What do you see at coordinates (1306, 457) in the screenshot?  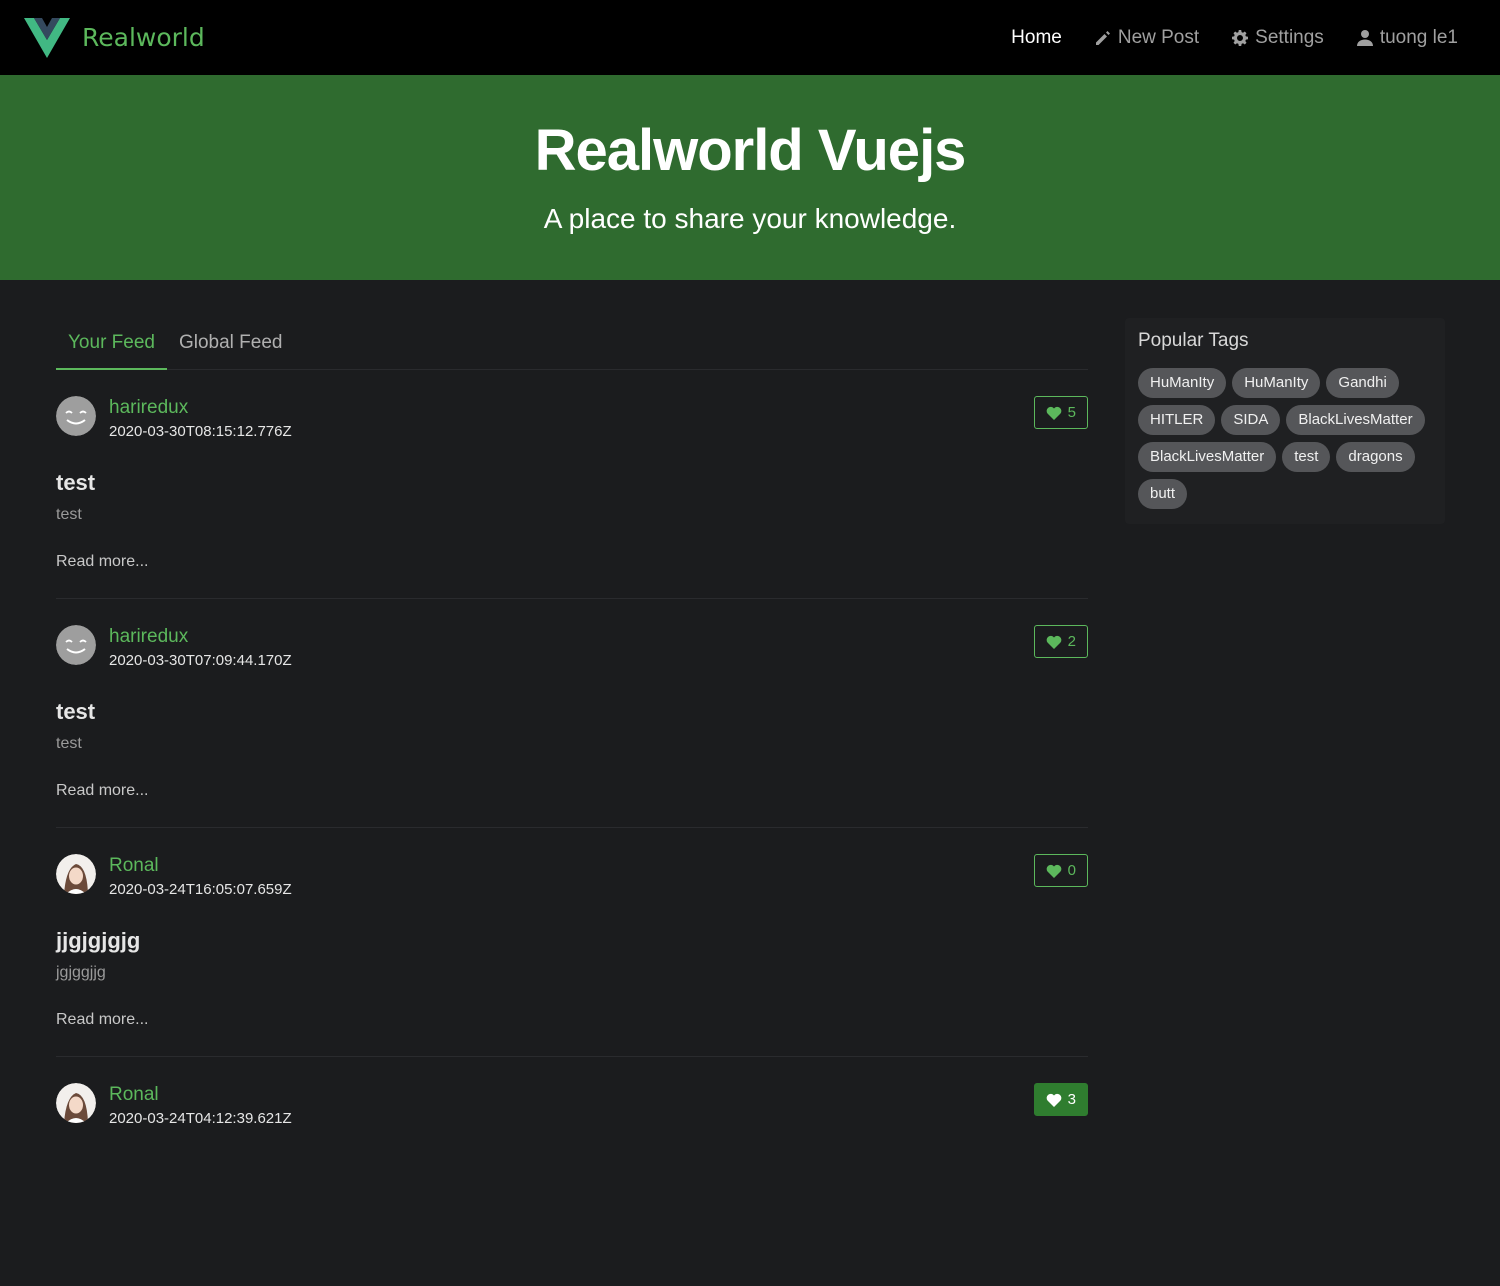 I see `tag-pill: test` at bounding box center [1306, 457].